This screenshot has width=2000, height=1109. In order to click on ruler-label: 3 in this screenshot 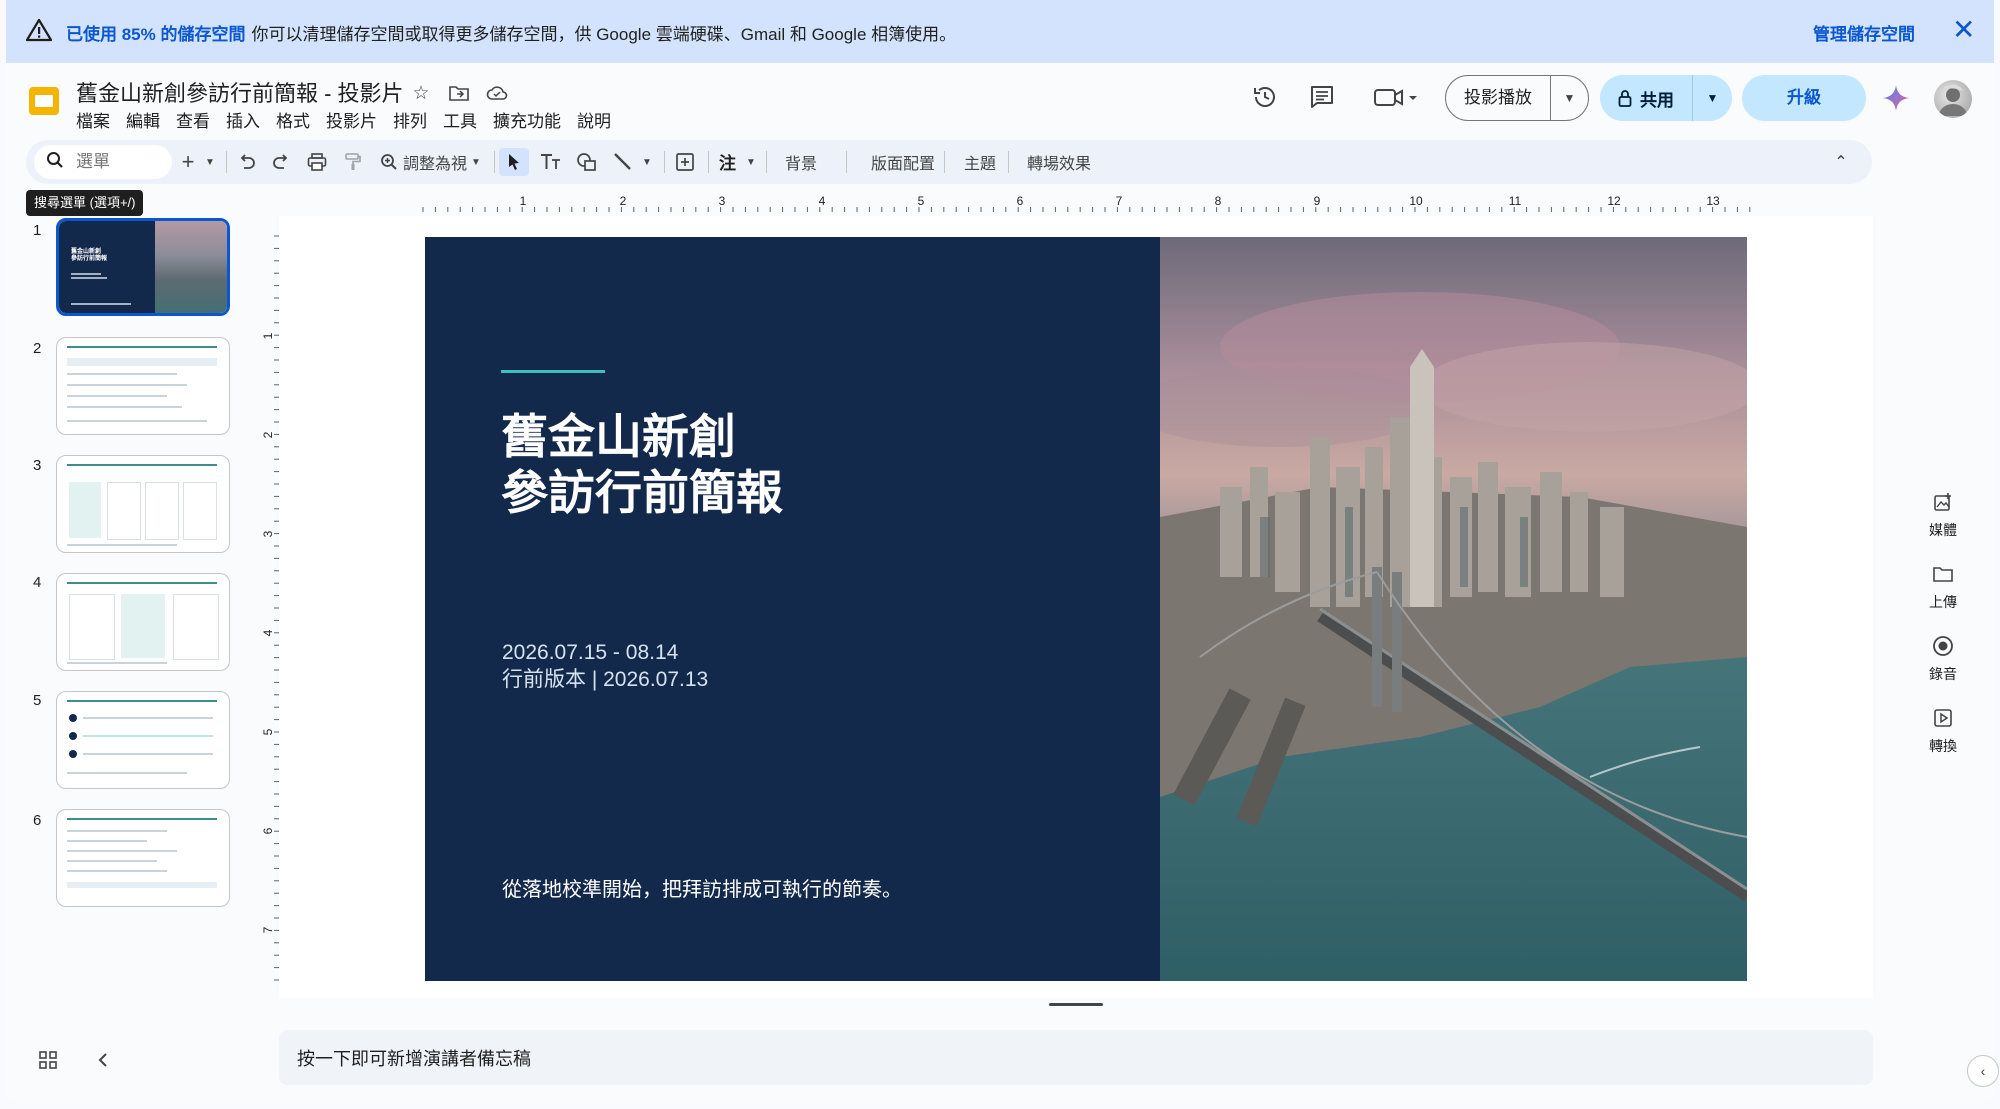, I will do `click(722, 201)`.